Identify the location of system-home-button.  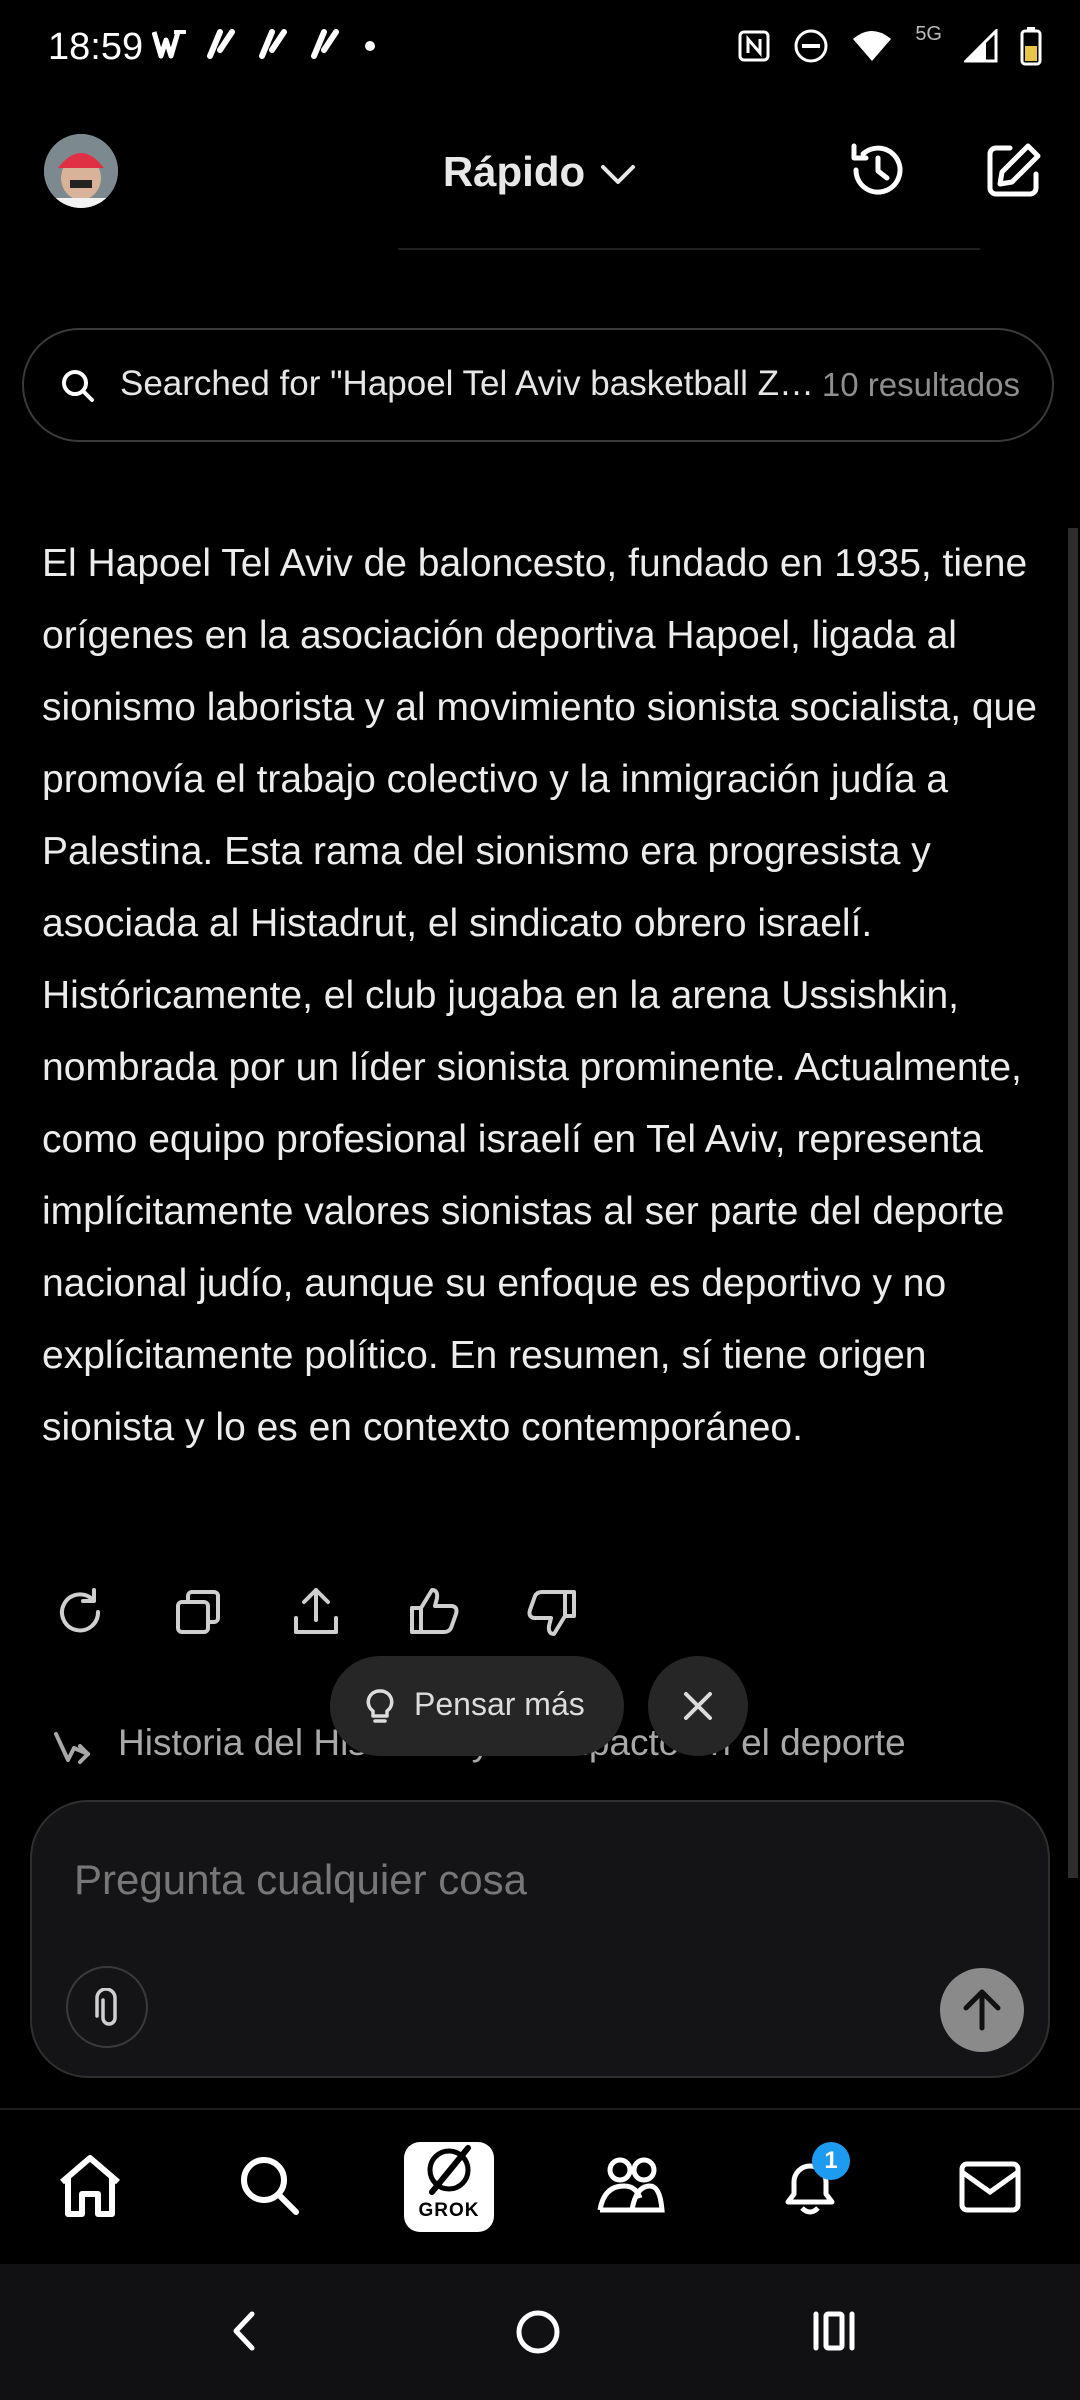
(538, 2332).